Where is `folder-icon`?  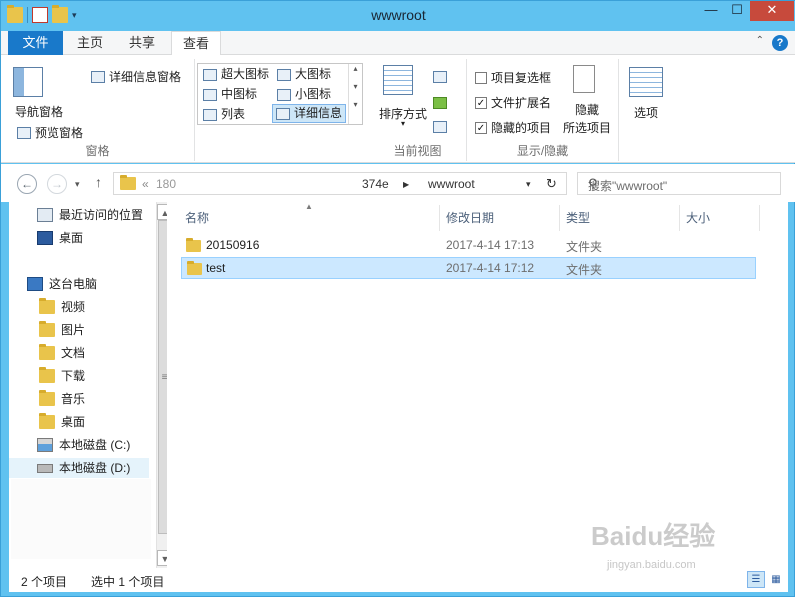
folder-icon is located at coordinates (128, 182).